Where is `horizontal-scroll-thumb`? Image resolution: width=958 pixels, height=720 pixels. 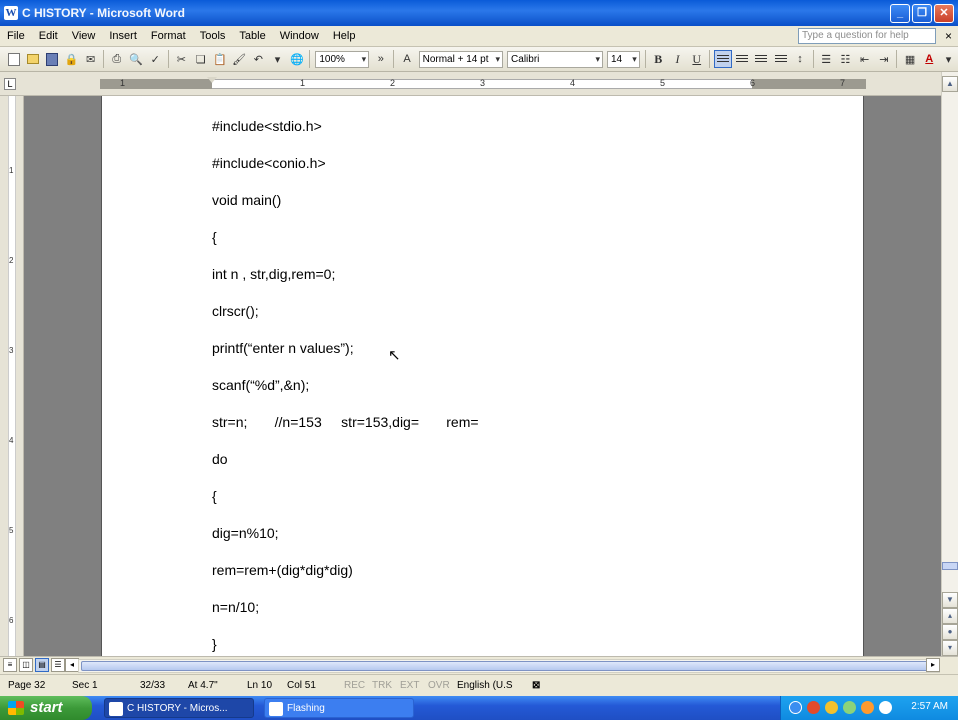 horizontal-scroll-thumb is located at coordinates (508, 666).